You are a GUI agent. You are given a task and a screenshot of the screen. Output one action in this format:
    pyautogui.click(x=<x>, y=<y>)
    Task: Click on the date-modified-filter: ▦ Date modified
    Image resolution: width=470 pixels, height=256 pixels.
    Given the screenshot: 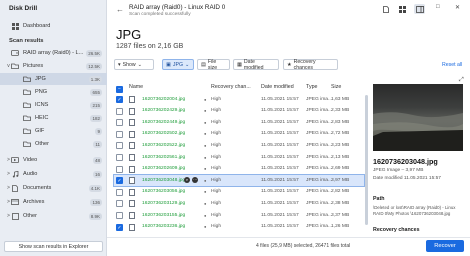 What is the action you would take?
    pyautogui.click(x=256, y=64)
    